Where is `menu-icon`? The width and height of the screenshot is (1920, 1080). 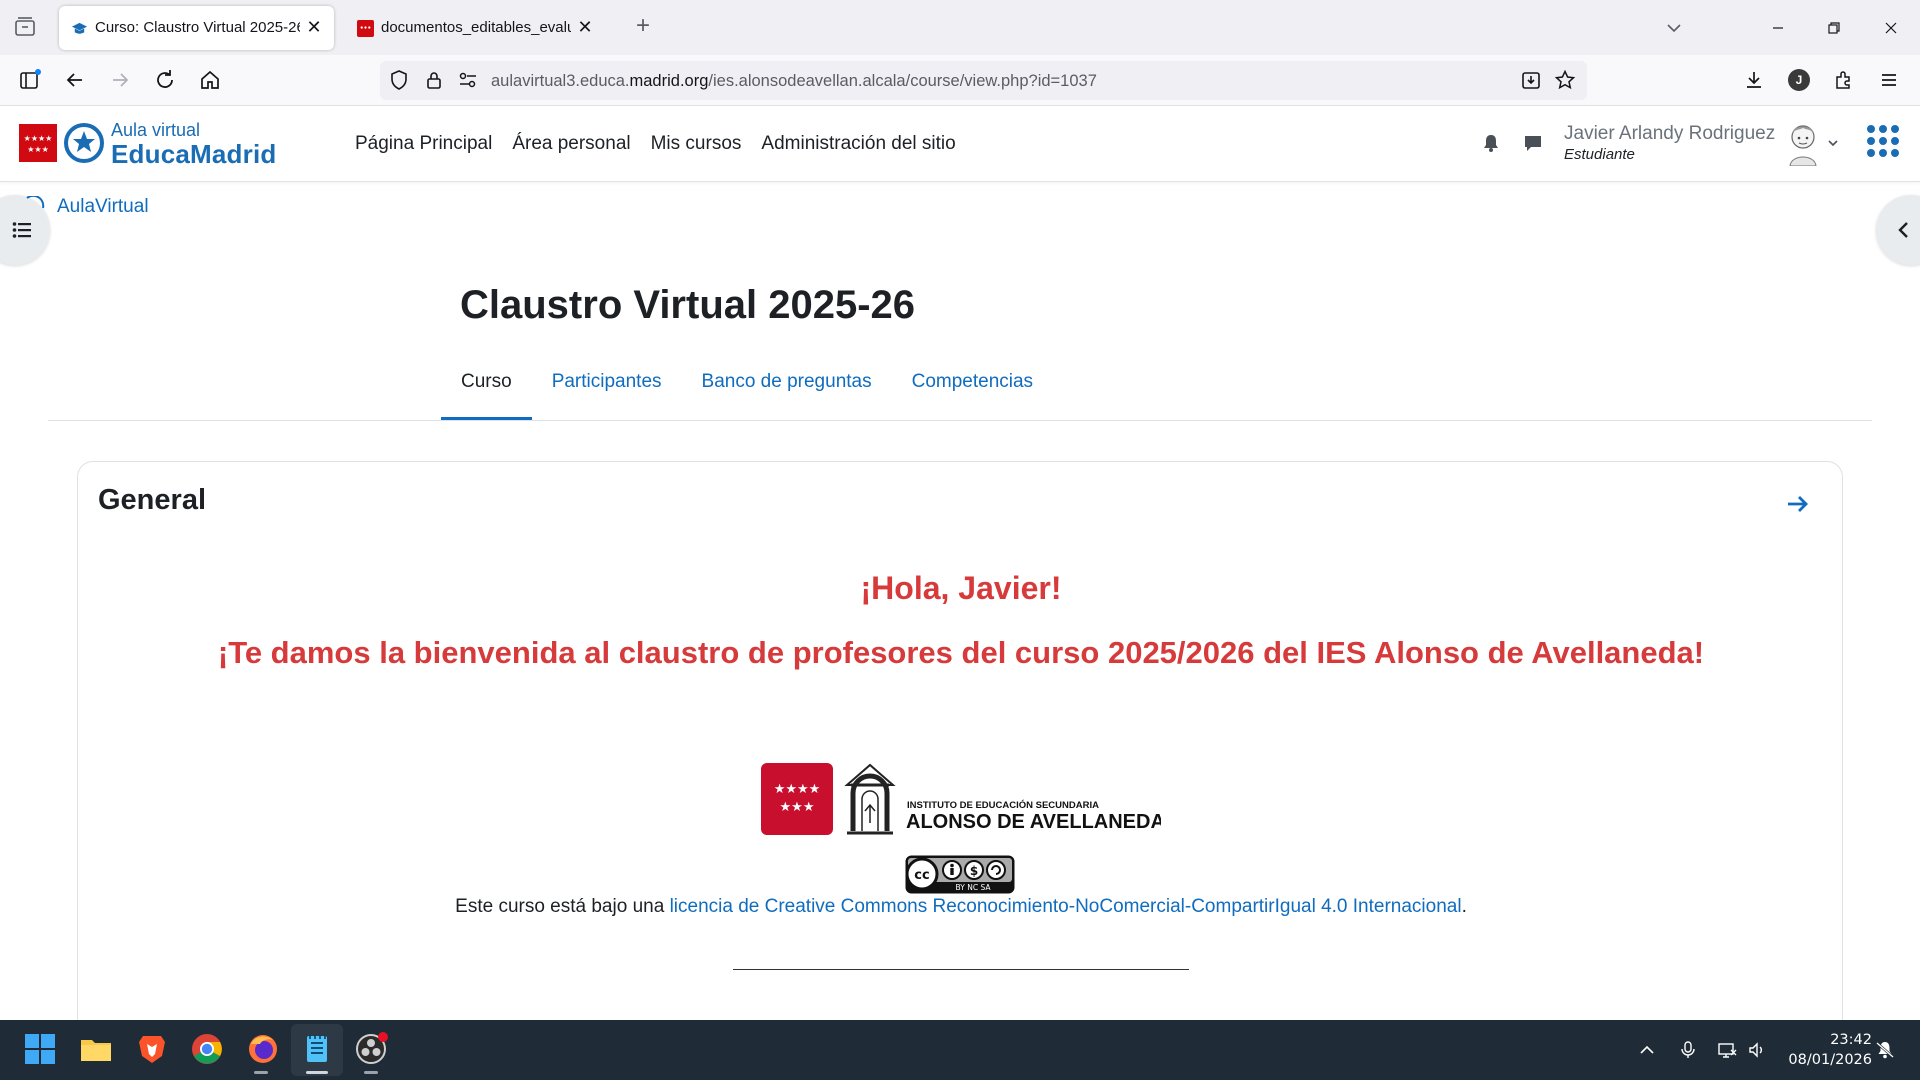 menu-icon is located at coordinates (1889, 80).